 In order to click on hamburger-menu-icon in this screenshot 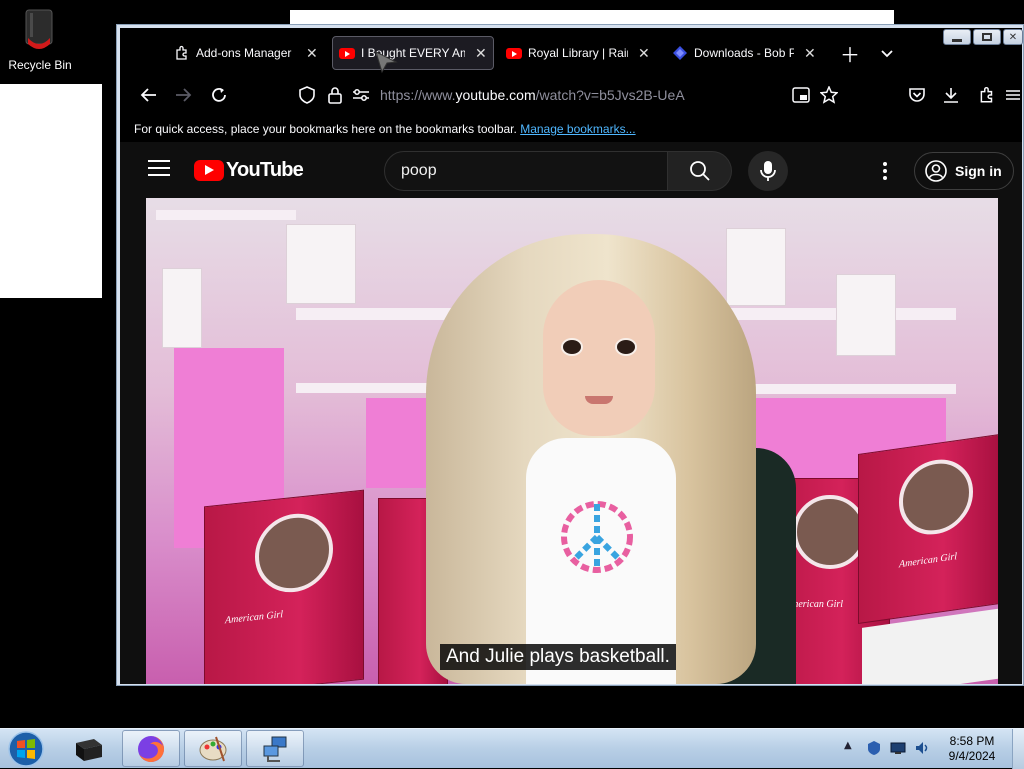, I will do `click(1013, 95)`.